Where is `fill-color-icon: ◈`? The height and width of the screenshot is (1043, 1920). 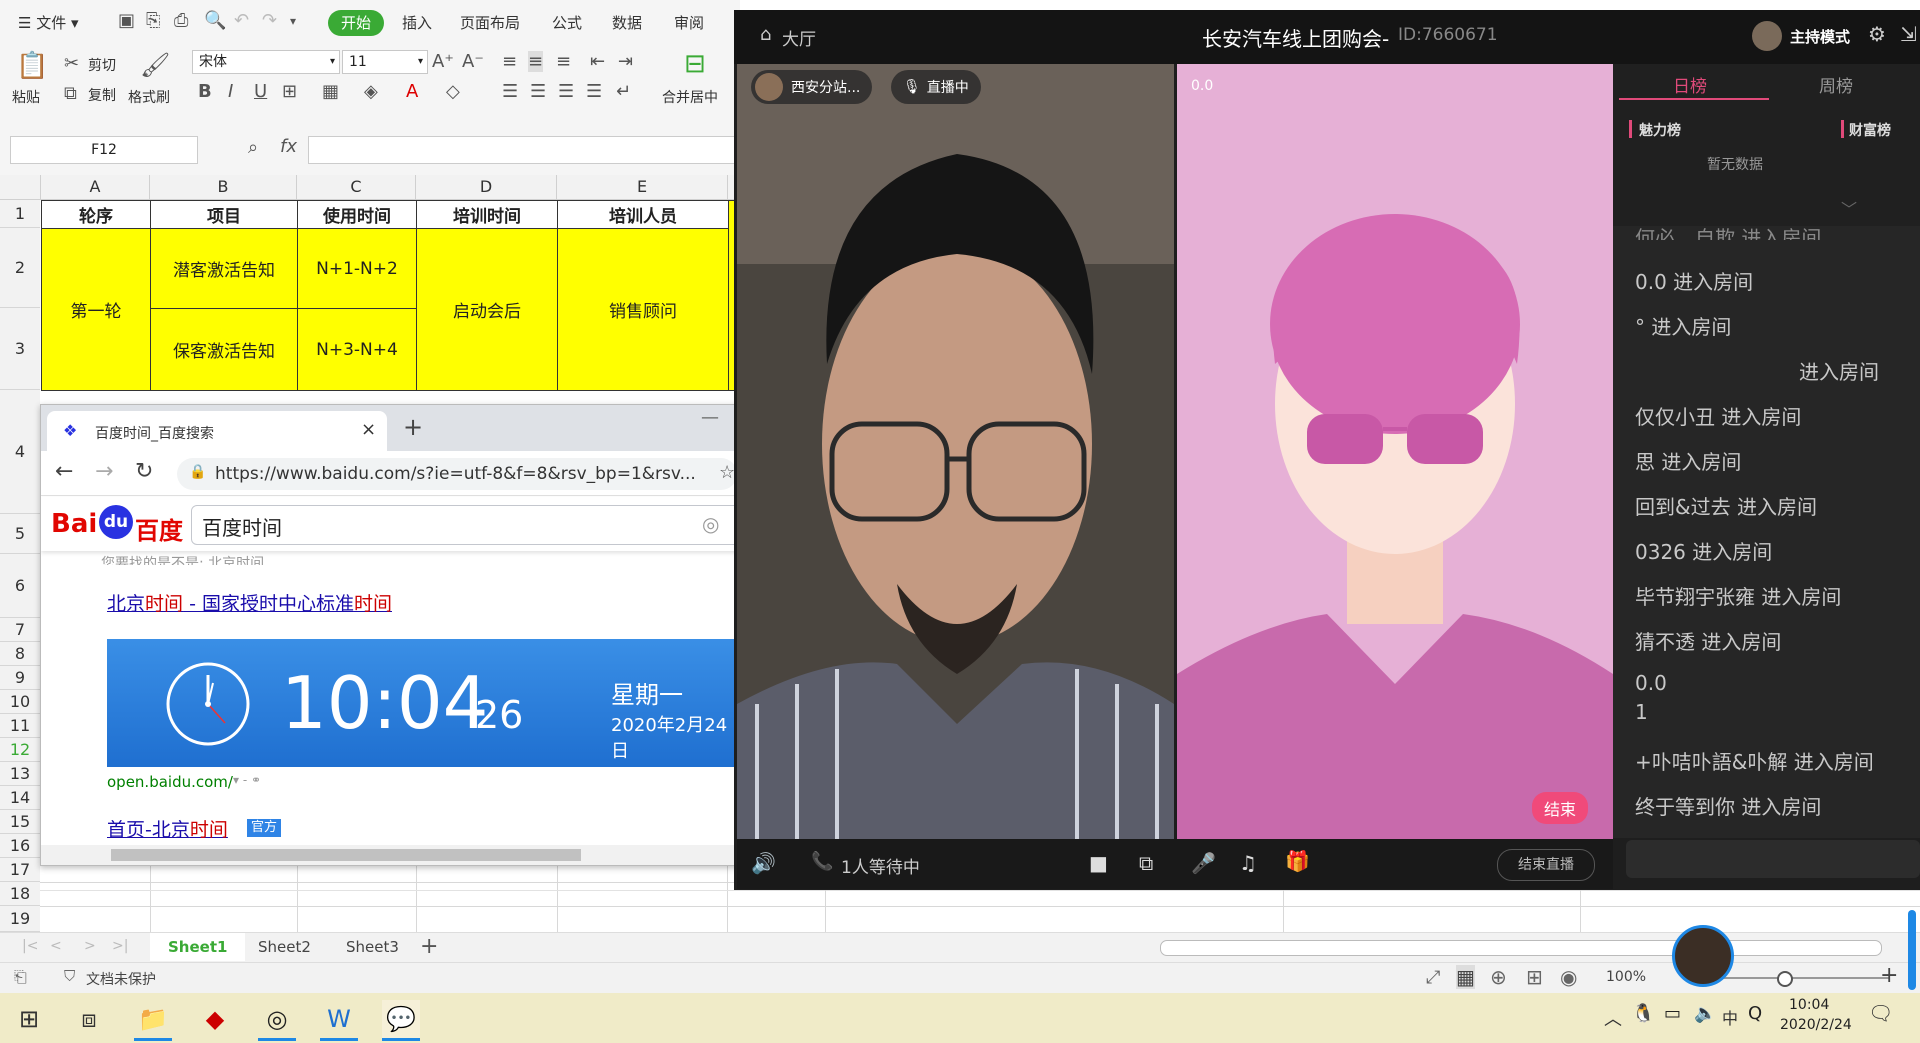 fill-color-icon: ◈ is located at coordinates (371, 91).